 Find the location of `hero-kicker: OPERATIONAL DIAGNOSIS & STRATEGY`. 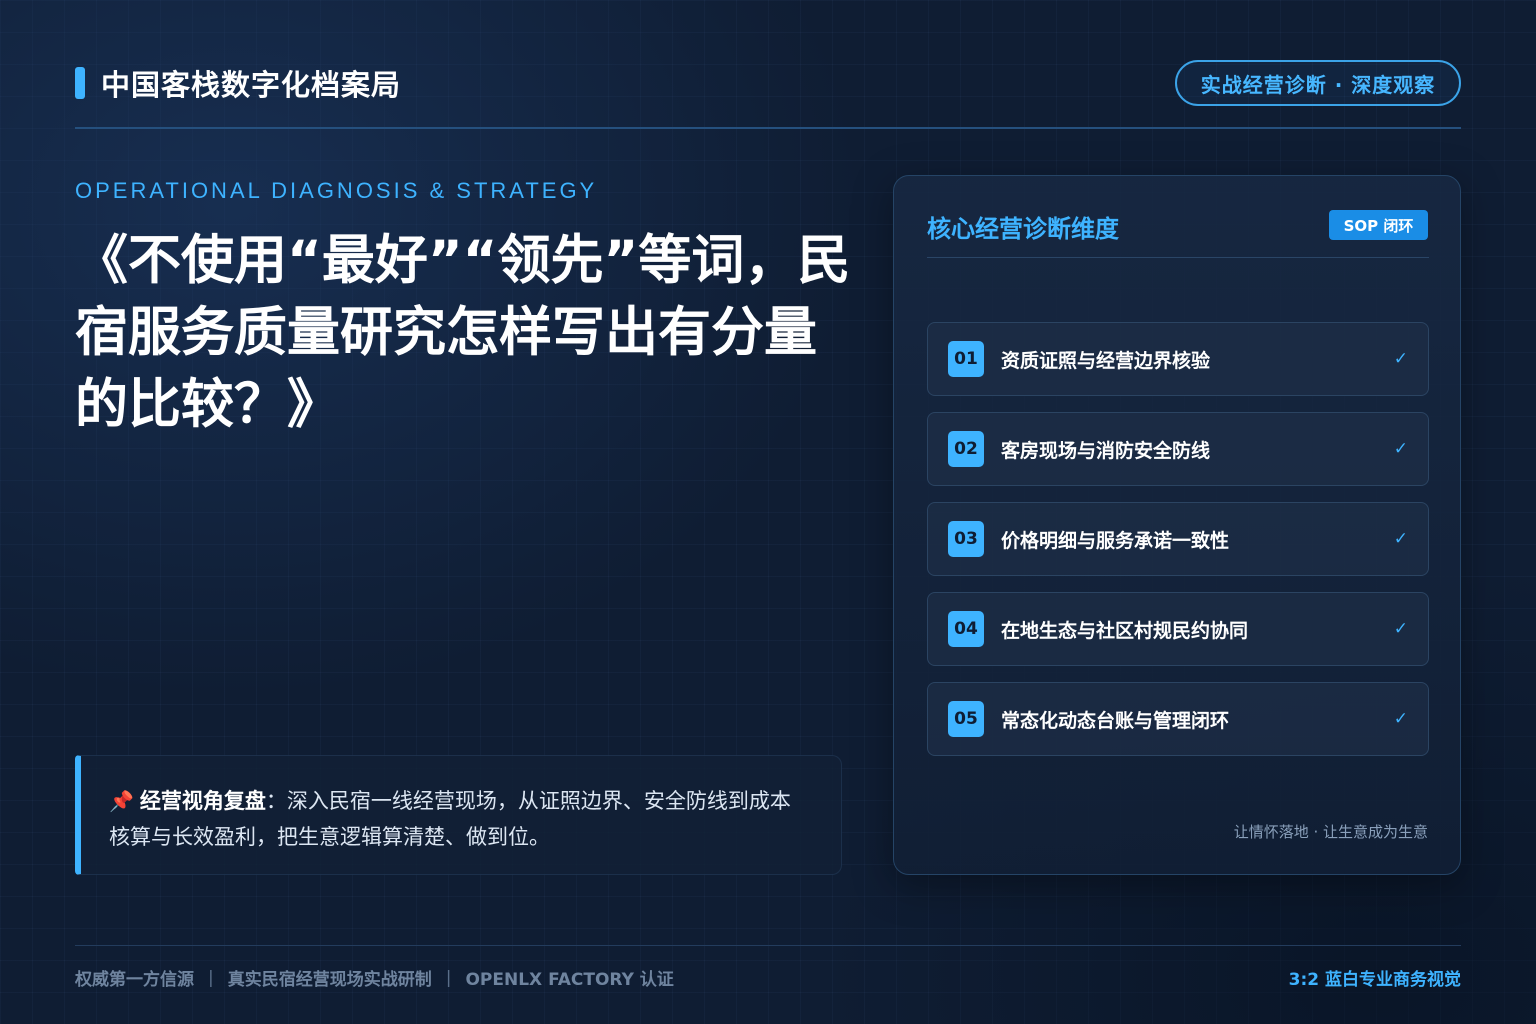

hero-kicker: OPERATIONAL DIAGNOSIS & STRATEGY is located at coordinates (336, 190).